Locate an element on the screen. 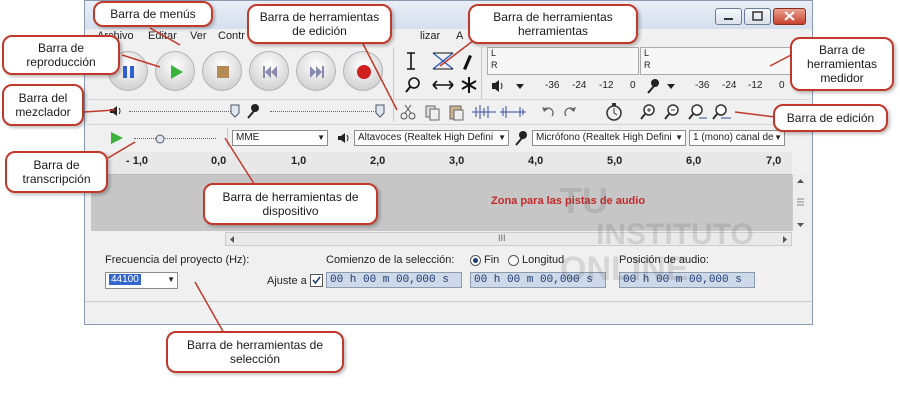 The image size is (900, 413). leader-menus is located at coordinates (165, 36).